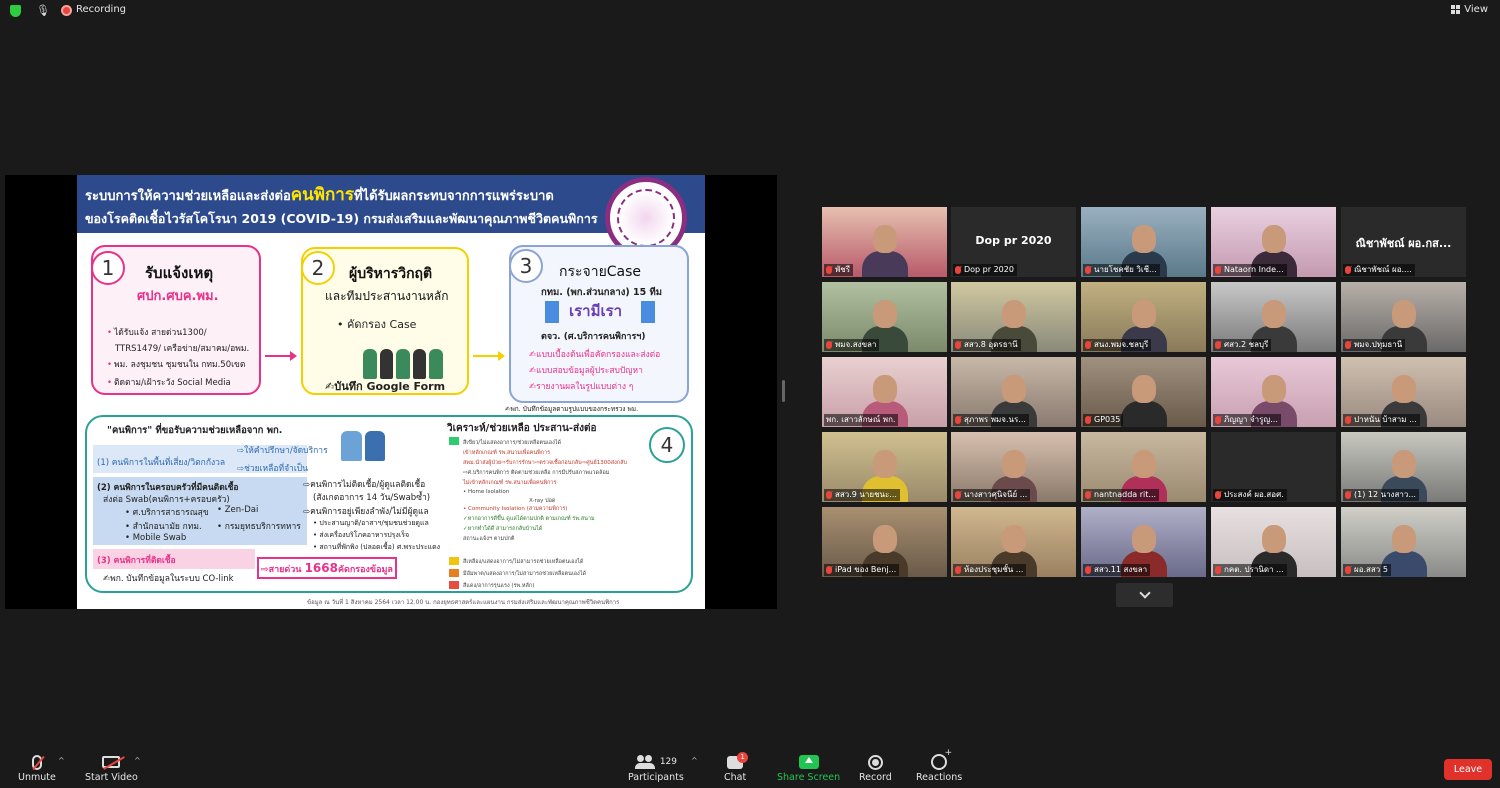 The width and height of the screenshot is (1500, 788). I want to click on step1-number: 1, so click(108, 268).